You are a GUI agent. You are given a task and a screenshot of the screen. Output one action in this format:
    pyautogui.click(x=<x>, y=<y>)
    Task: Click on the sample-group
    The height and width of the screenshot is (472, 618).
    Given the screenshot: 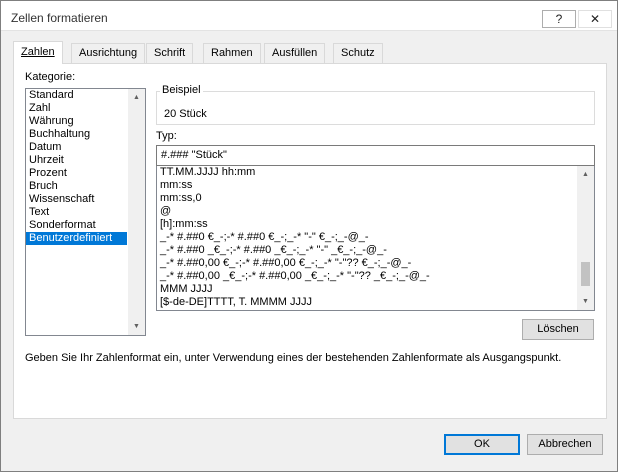 What is the action you would take?
    pyautogui.click(x=375, y=108)
    